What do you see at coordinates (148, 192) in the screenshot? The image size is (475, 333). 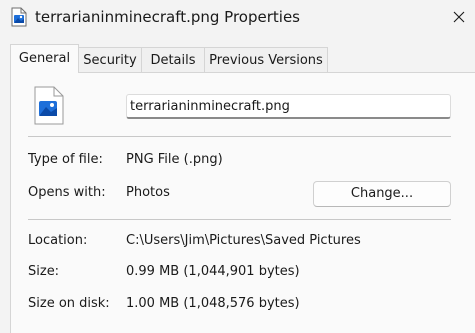 I see `opens-with-value: Photos` at bounding box center [148, 192].